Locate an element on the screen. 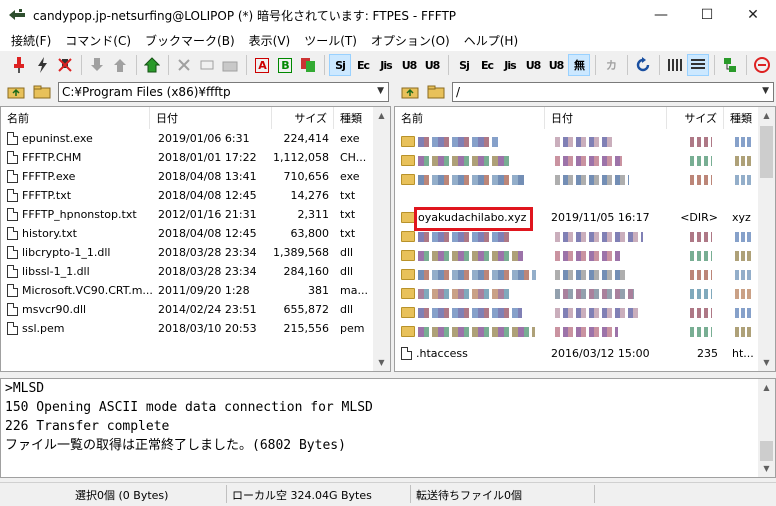 The image size is (776, 506). menu-options: オプション(O) is located at coordinates (410, 40).